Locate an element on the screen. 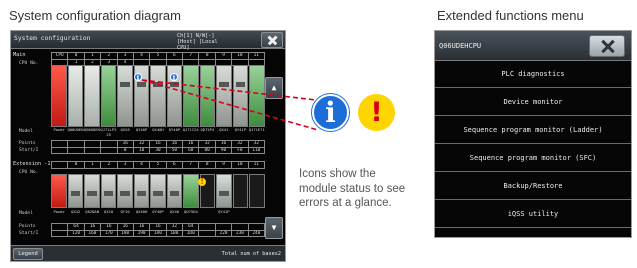 The image size is (637, 268). info-icon: i is located at coordinates (330, 112).